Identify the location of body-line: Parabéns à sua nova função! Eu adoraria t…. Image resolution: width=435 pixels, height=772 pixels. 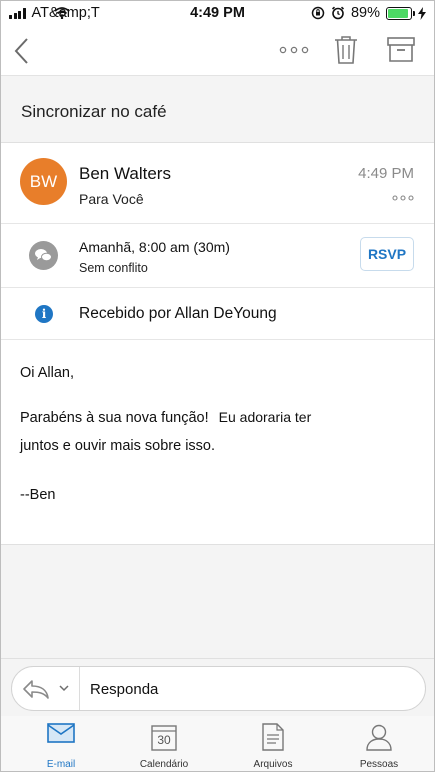
(220, 423).